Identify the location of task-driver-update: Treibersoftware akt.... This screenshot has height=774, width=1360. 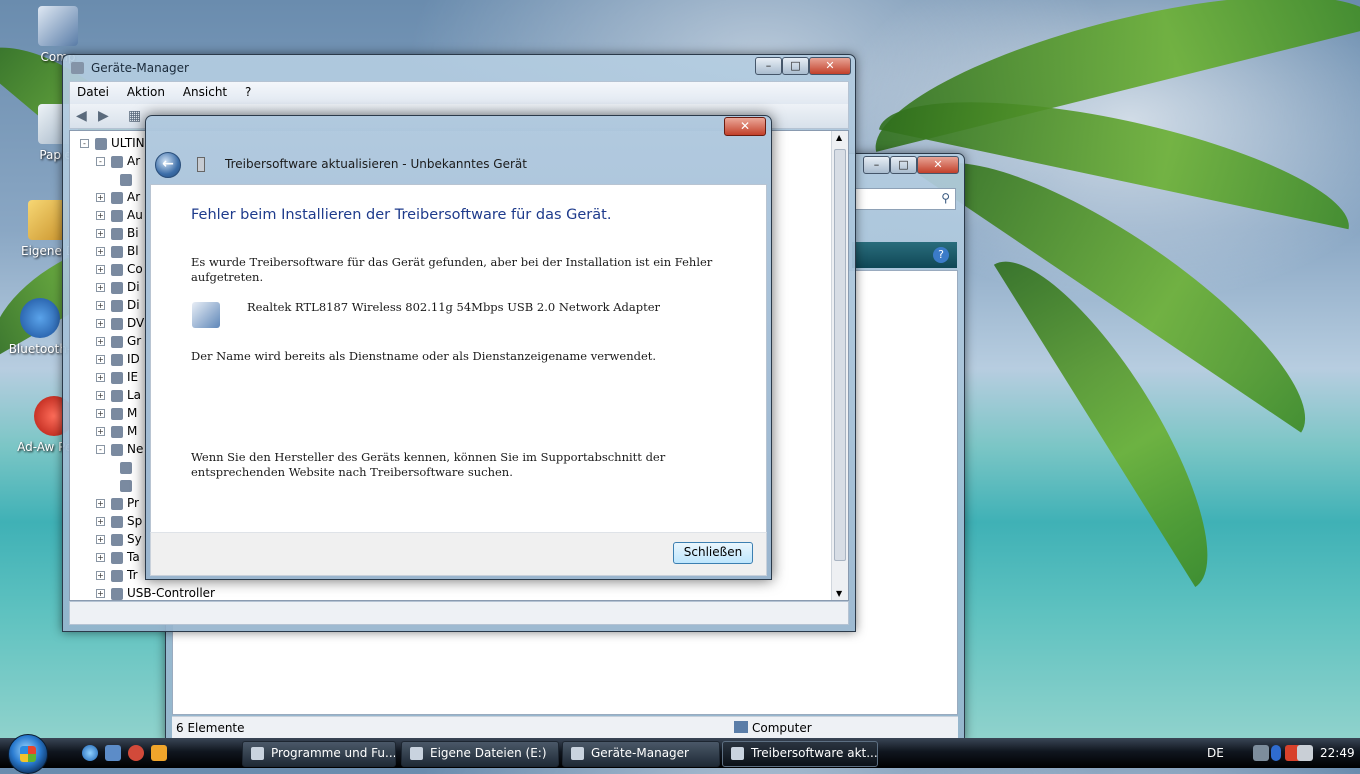
(800, 754).